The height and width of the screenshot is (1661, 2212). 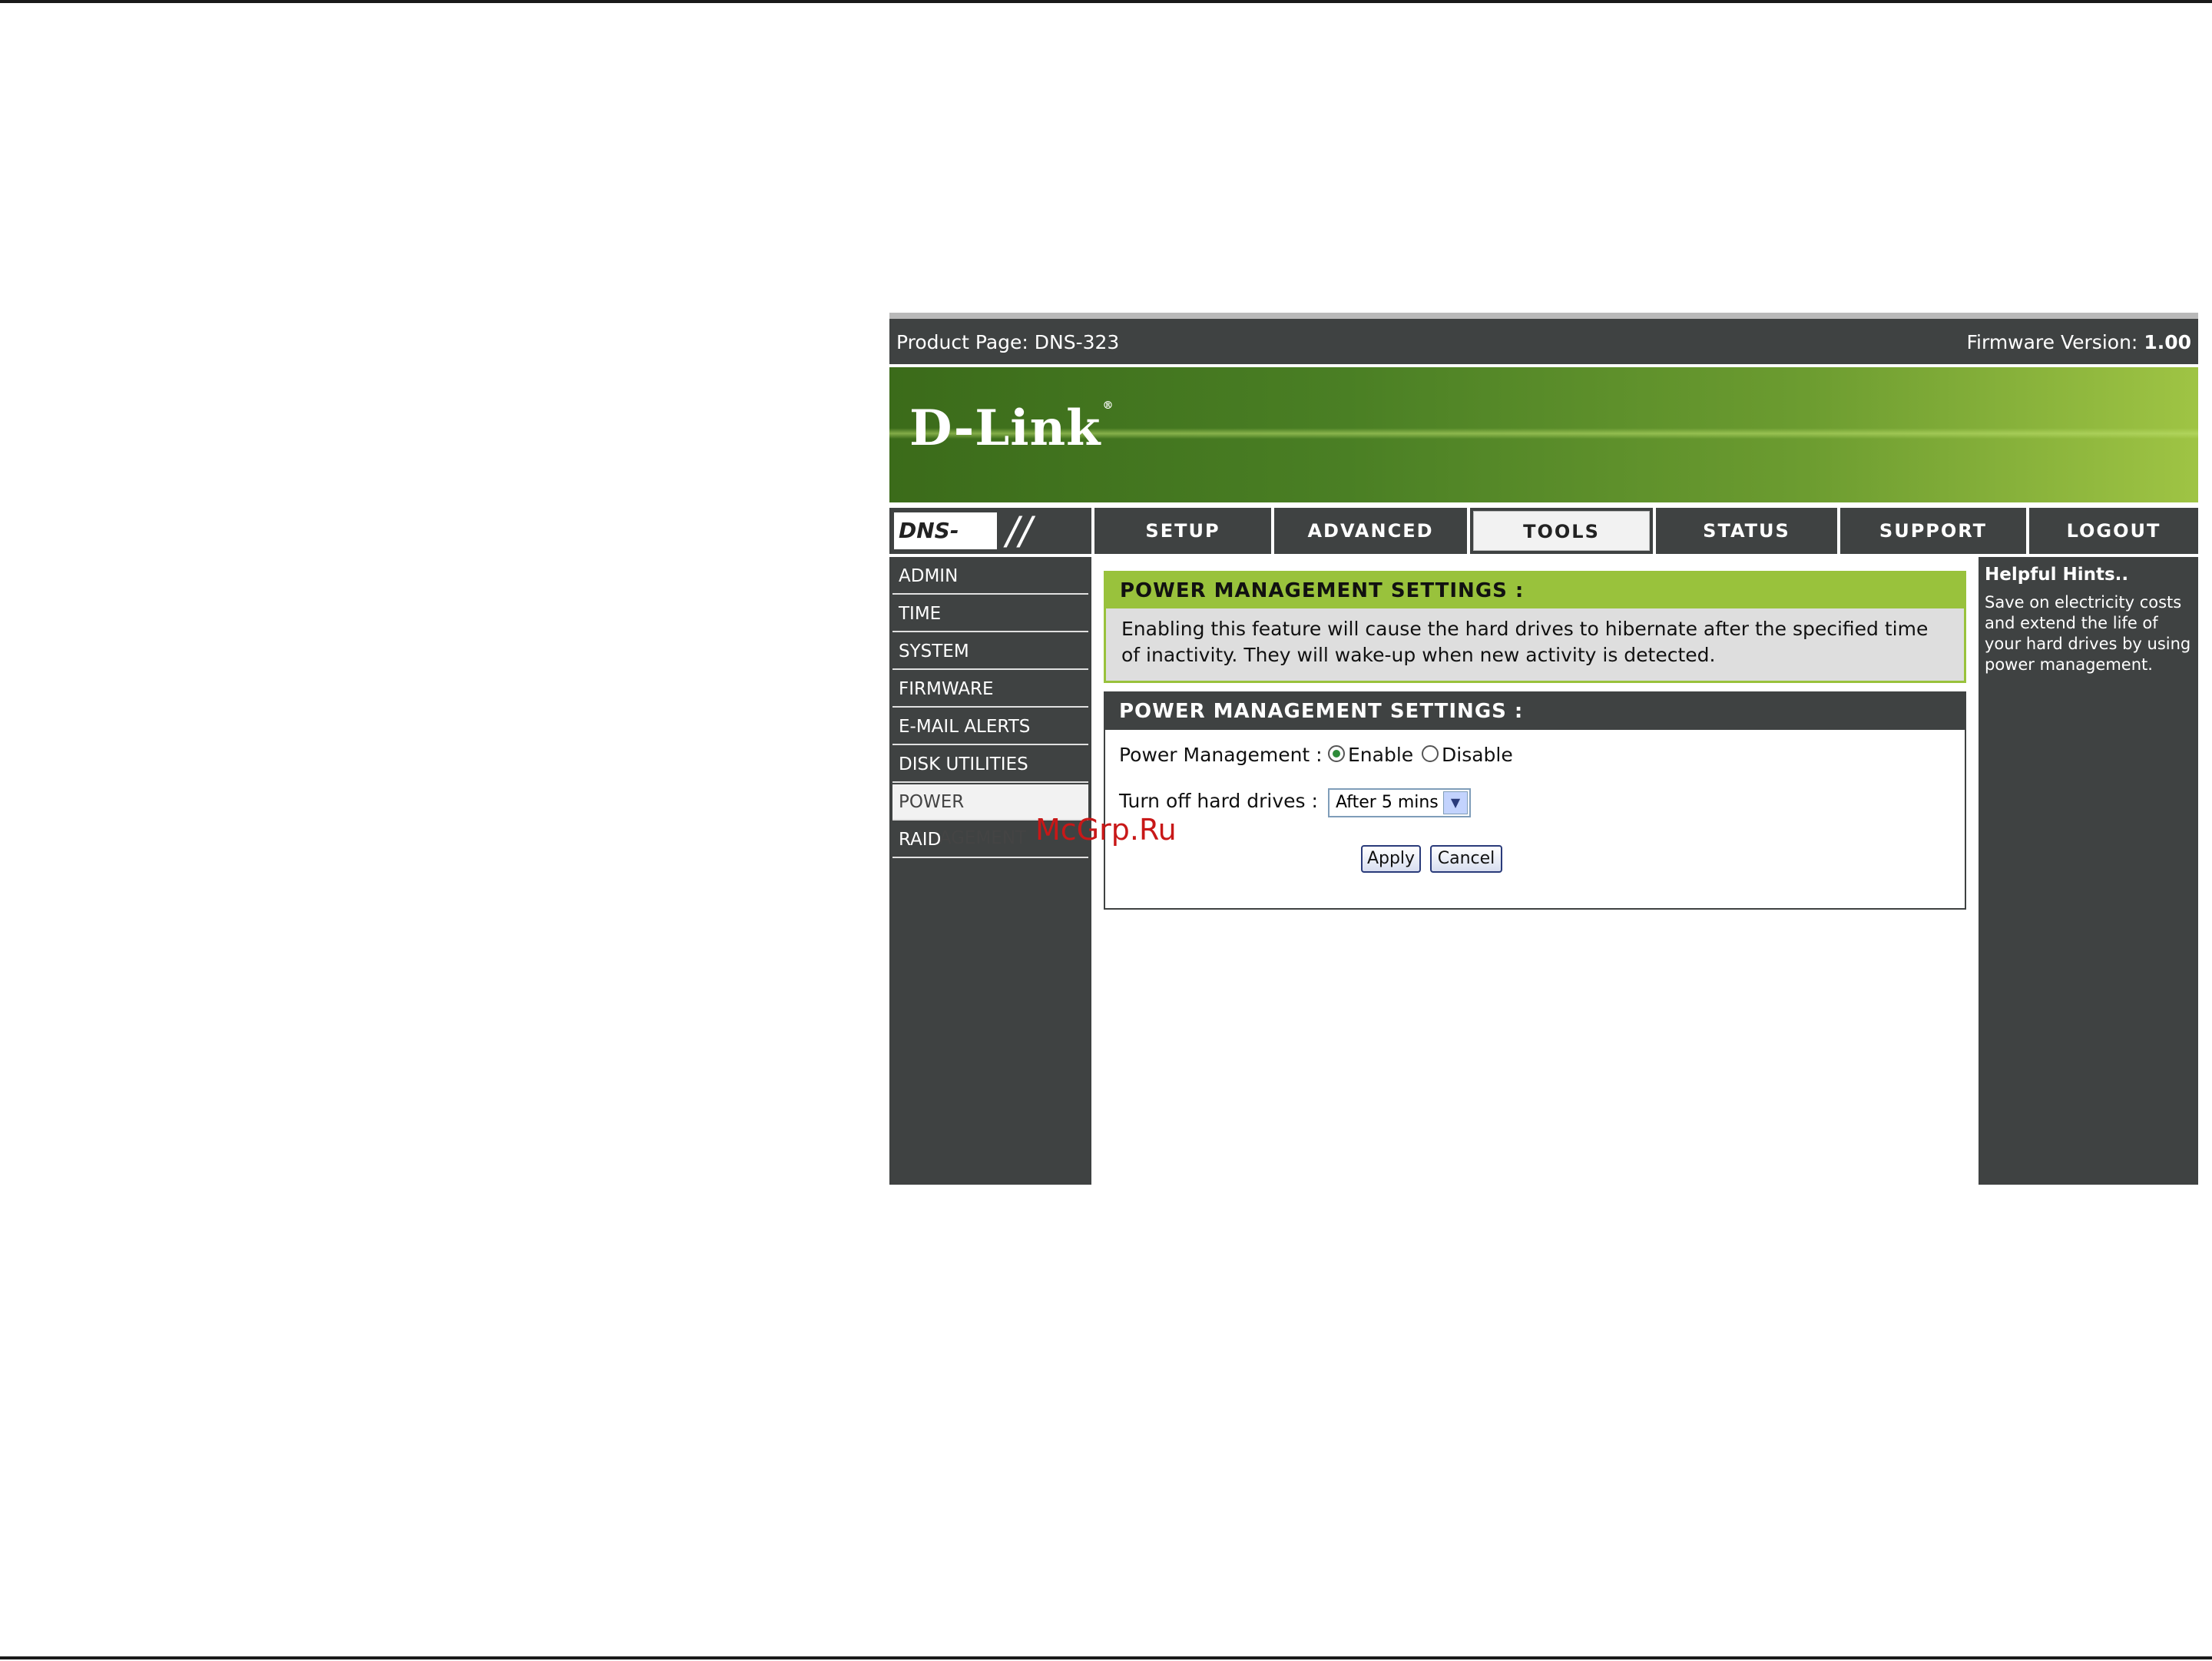 What do you see at coordinates (1106, 1657) in the screenshot?
I see `bottom-rule` at bounding box center [1106, 1657].